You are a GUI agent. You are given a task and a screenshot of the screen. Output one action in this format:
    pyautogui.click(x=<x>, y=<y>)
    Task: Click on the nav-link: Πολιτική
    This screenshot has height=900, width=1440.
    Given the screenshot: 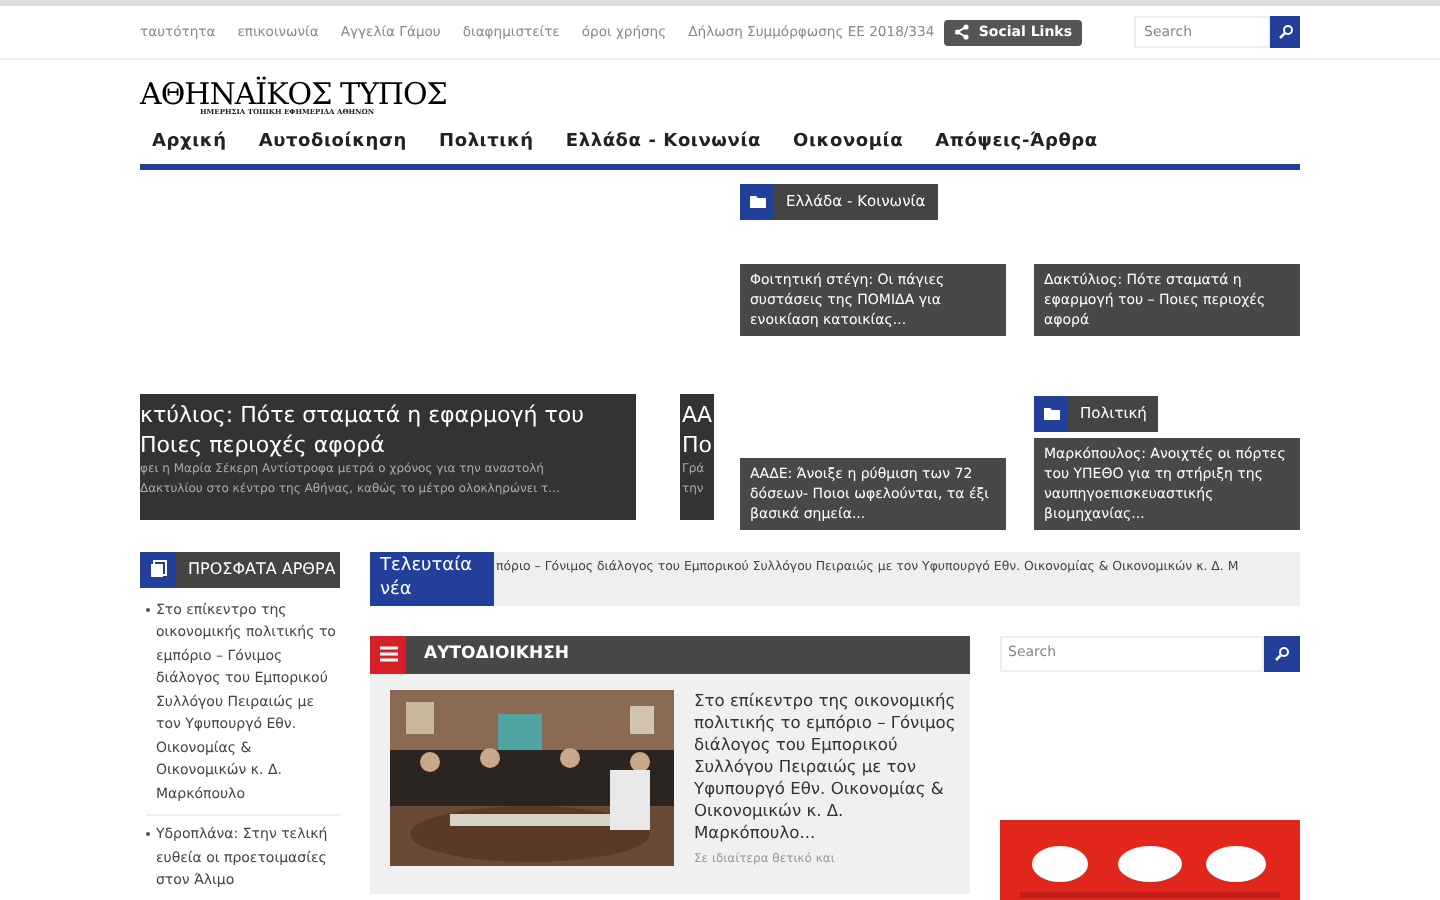 What is the action you would take?
    pyautogui.click(x=486, y=143)
    